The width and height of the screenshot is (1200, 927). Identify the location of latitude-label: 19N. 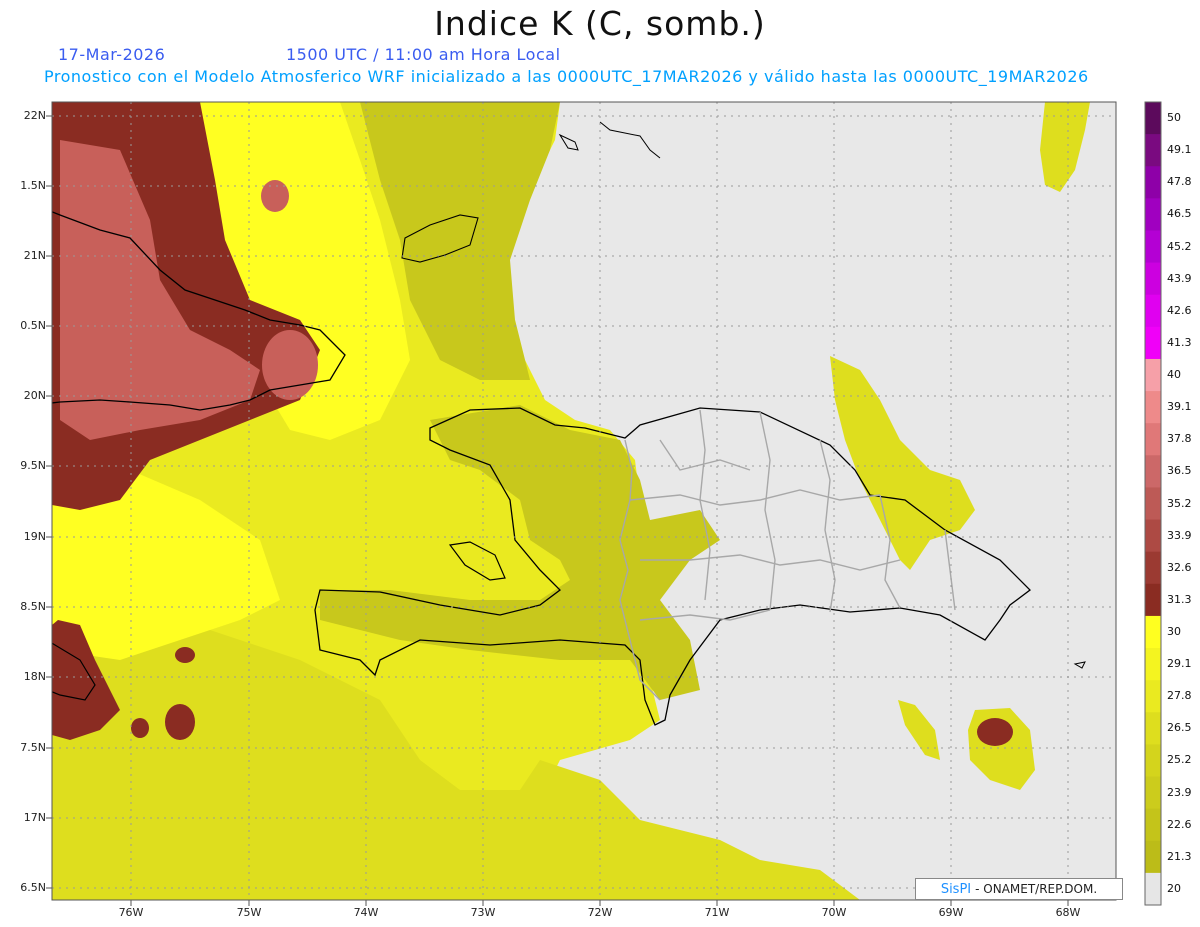
(34, 536).